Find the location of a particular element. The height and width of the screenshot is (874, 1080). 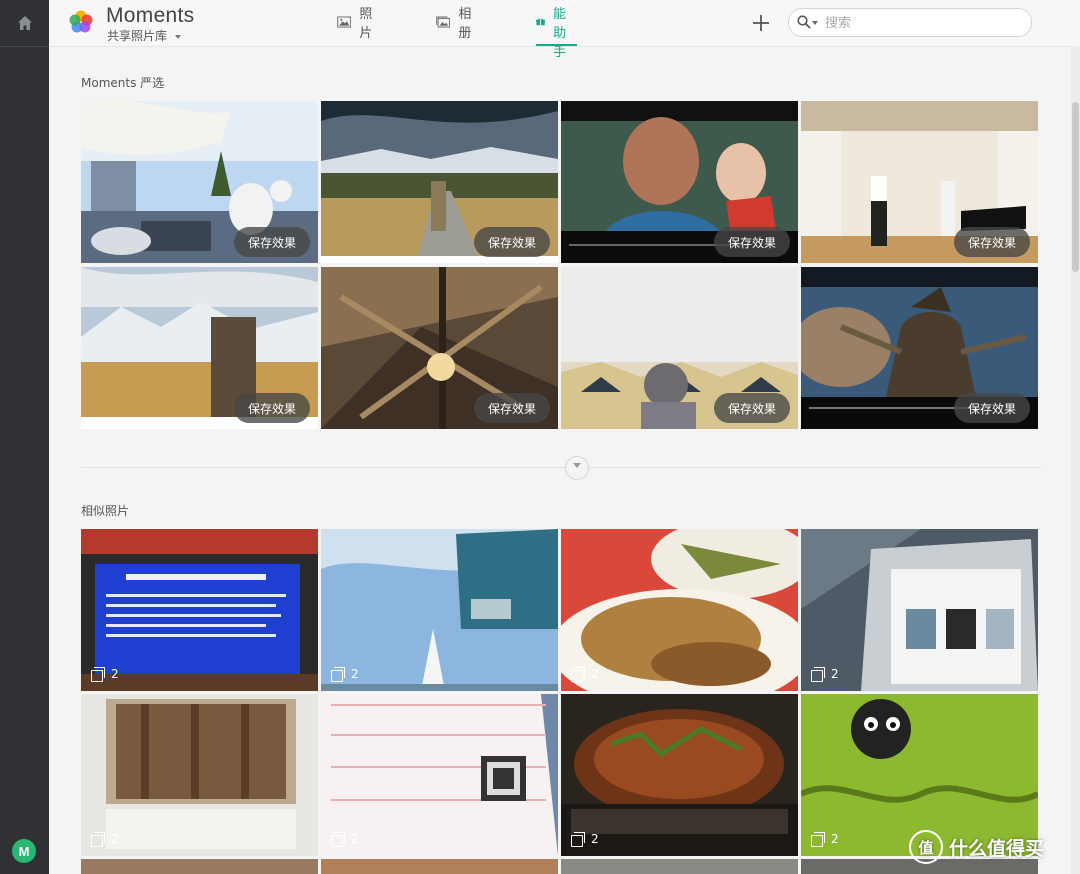

scrollbar-thumb is located at coordinates (1075, 187).